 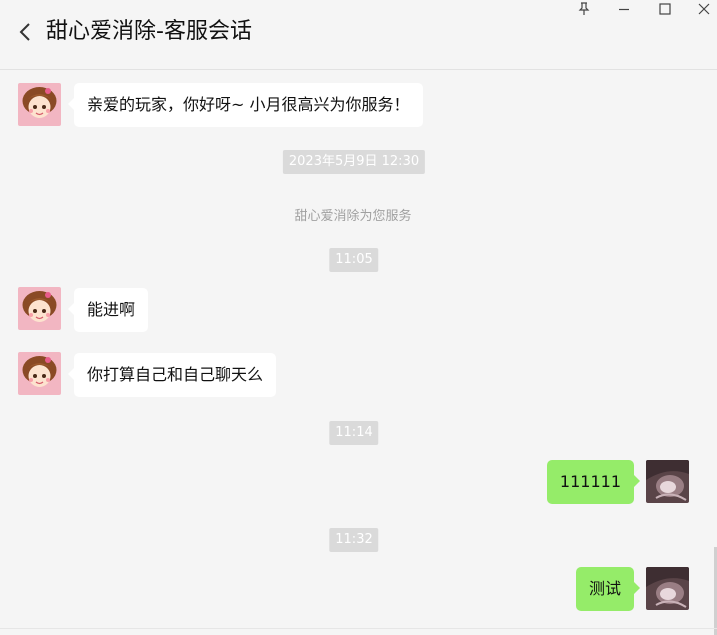 I want to click on minimize-button, so click(x=624, y=9).